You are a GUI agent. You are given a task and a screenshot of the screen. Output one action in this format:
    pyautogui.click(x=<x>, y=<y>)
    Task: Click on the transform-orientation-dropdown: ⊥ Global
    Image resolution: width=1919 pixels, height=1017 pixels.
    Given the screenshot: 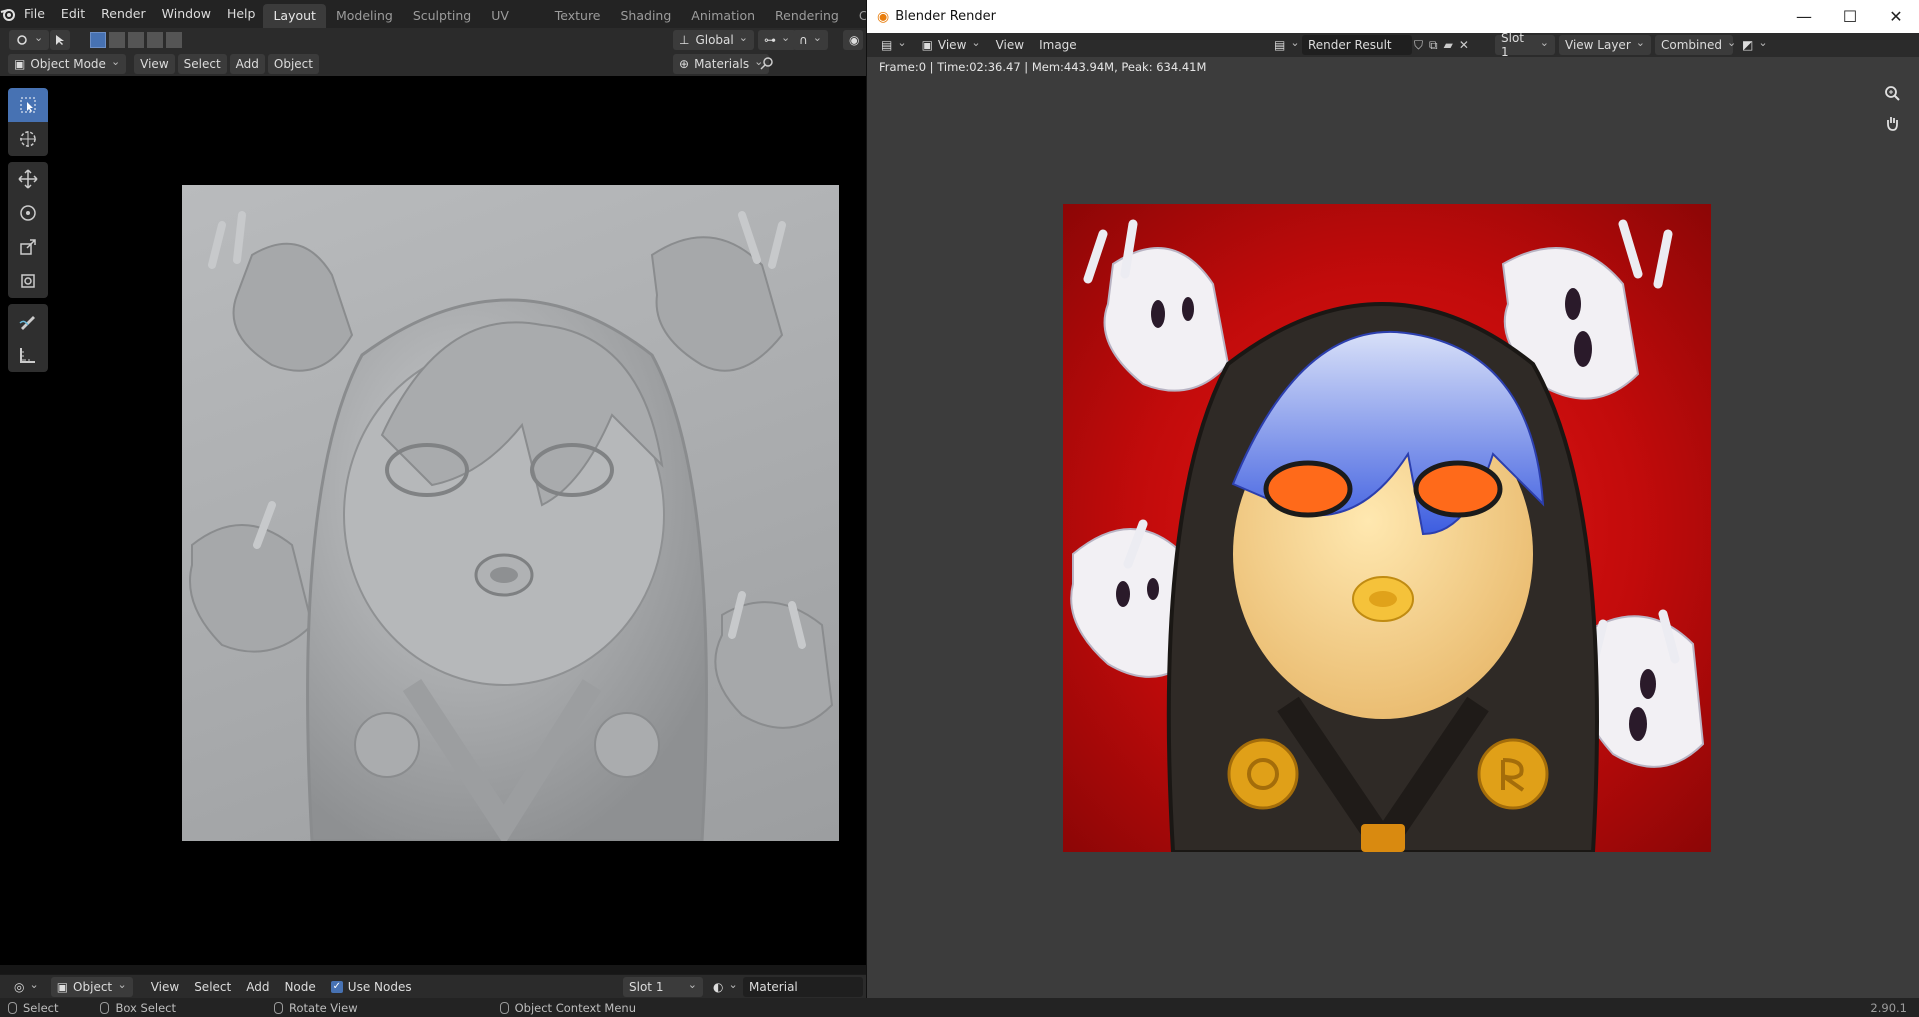 What is the action you would take?
    pyautogui.click(x=713, y=40)
    